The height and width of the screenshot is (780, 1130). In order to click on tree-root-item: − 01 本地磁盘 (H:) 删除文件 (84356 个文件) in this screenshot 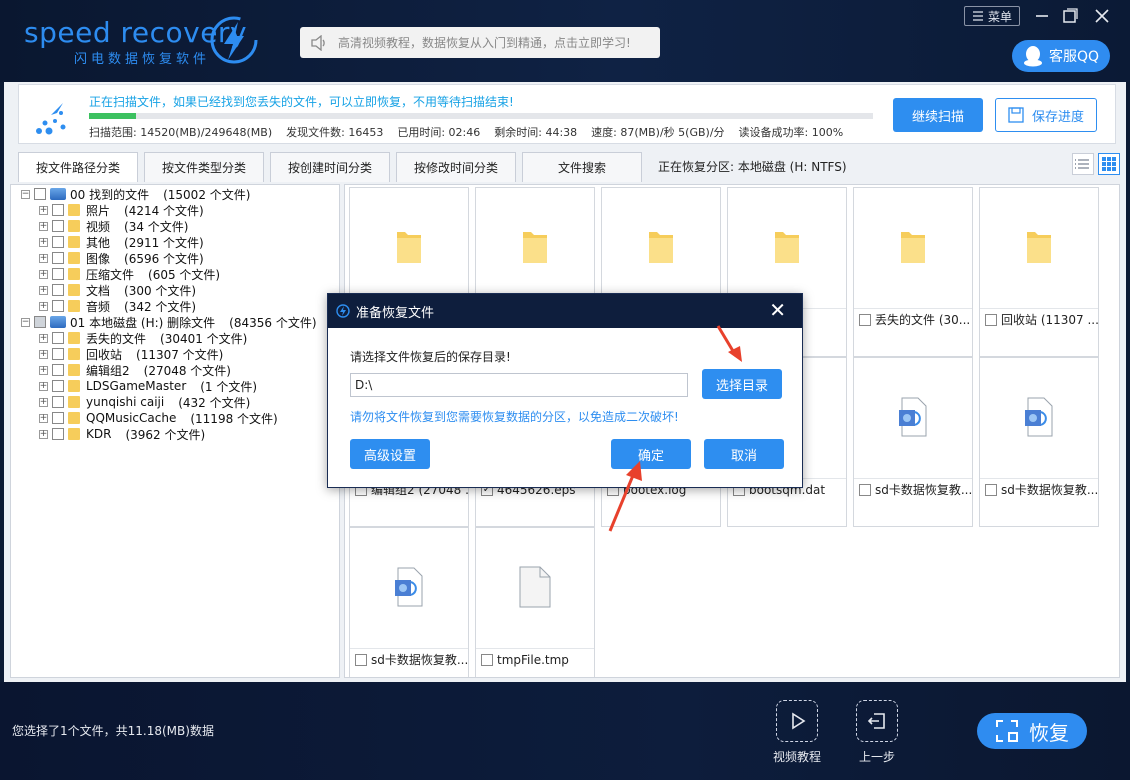, I will do `click(169, 322)`.